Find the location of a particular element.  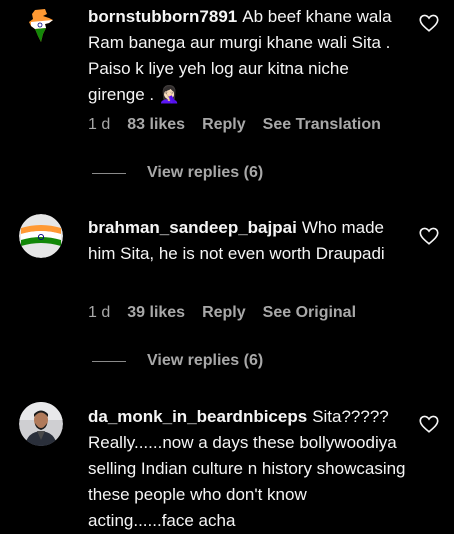

facepalm-emoji: 🤦🏻‍♀️ is located at coordinates (169, 94).